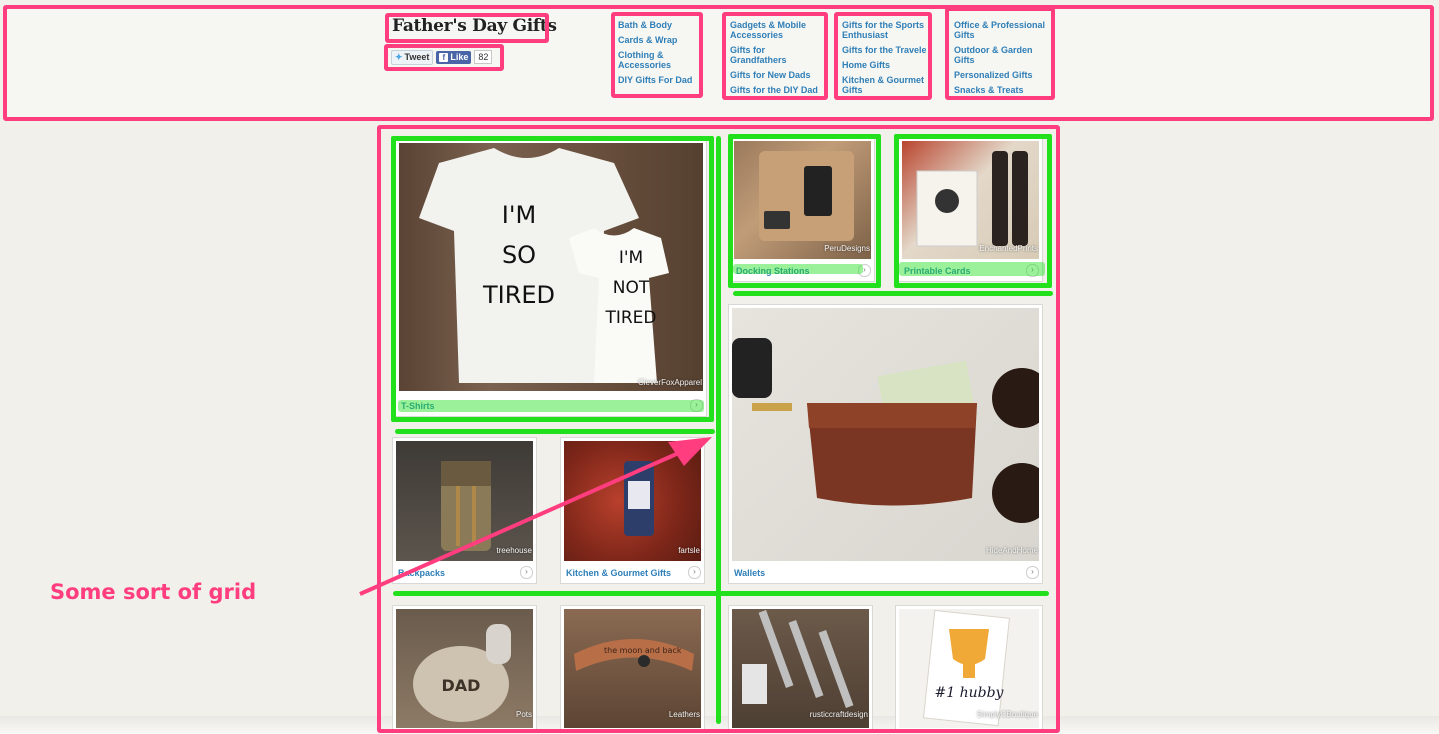  I want to click on annotation-arrow, so click(535, 516).